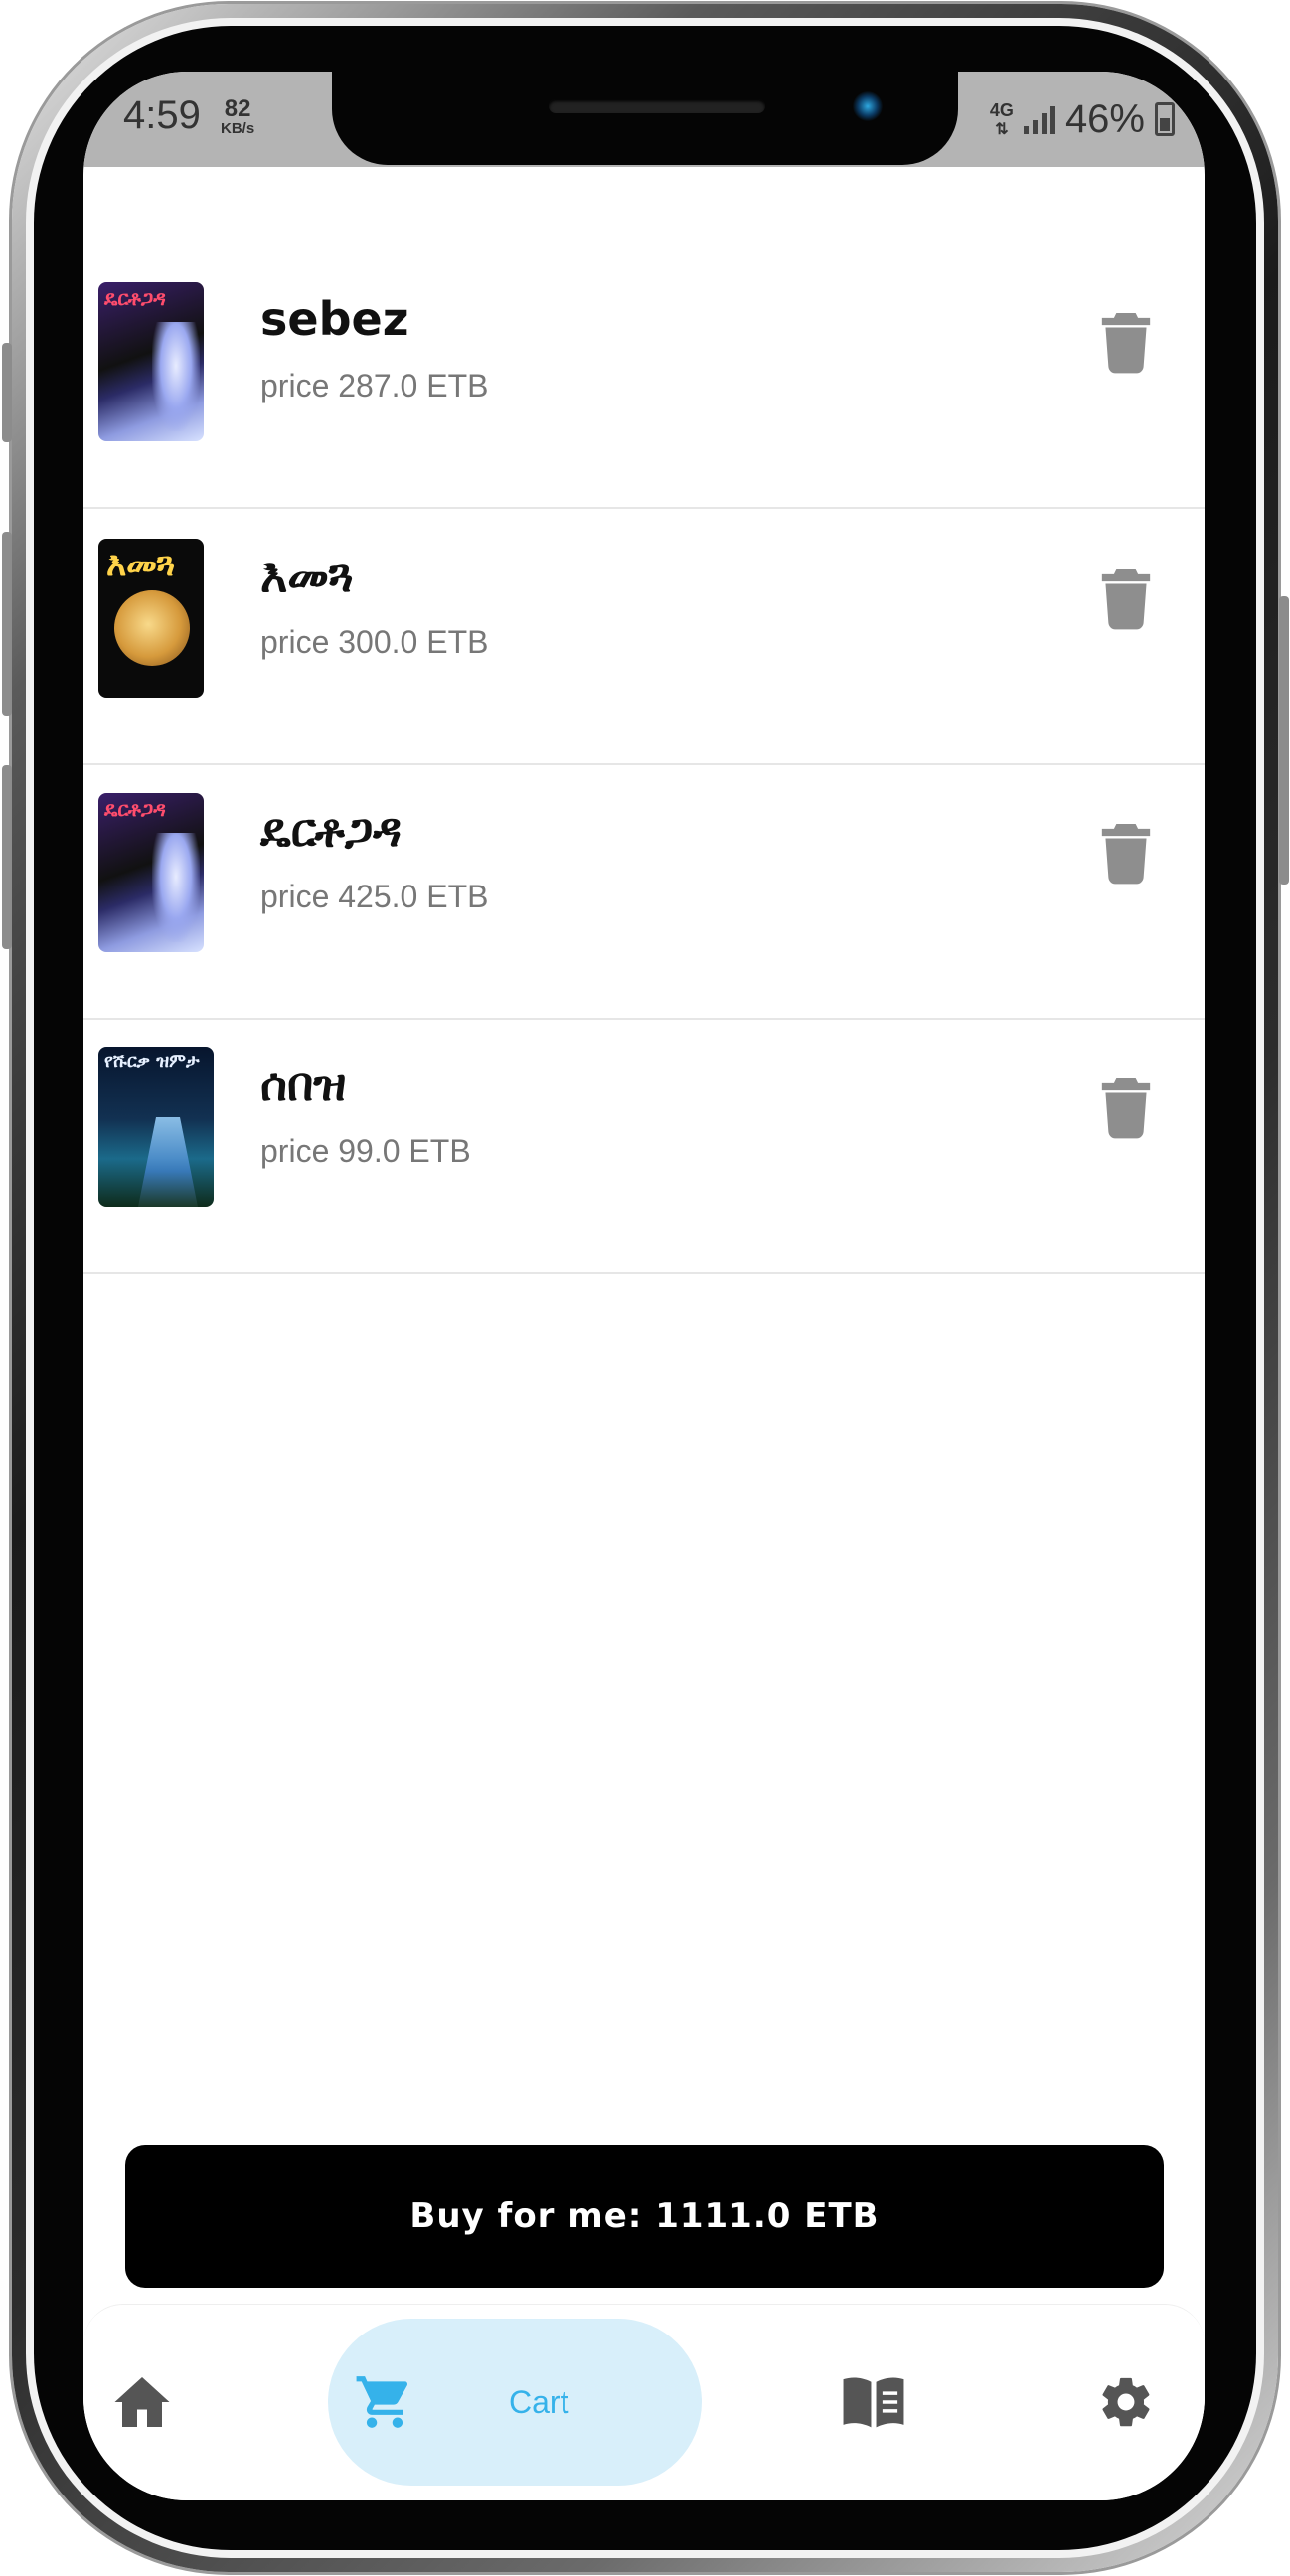 Image resolution: width=1290 pixels, height=2576 pixels. I want to click on network-speed: 82 KB/s, so click(238, 116).